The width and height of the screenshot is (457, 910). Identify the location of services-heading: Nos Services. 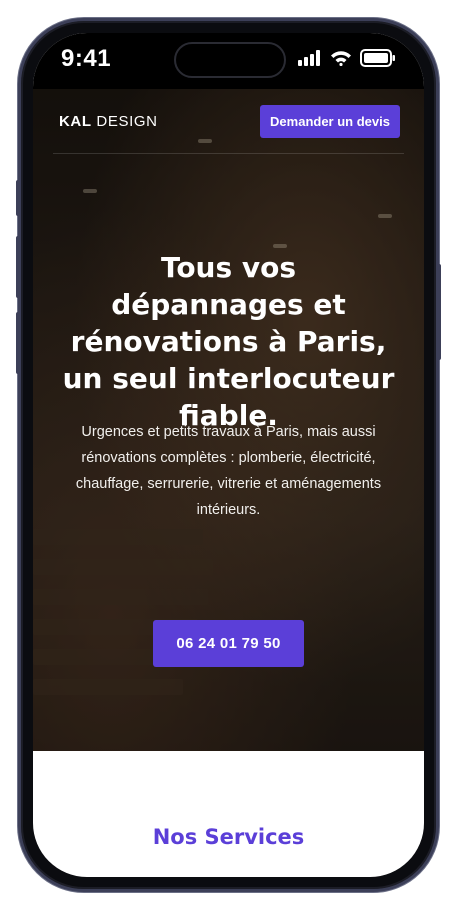
(228, 837).